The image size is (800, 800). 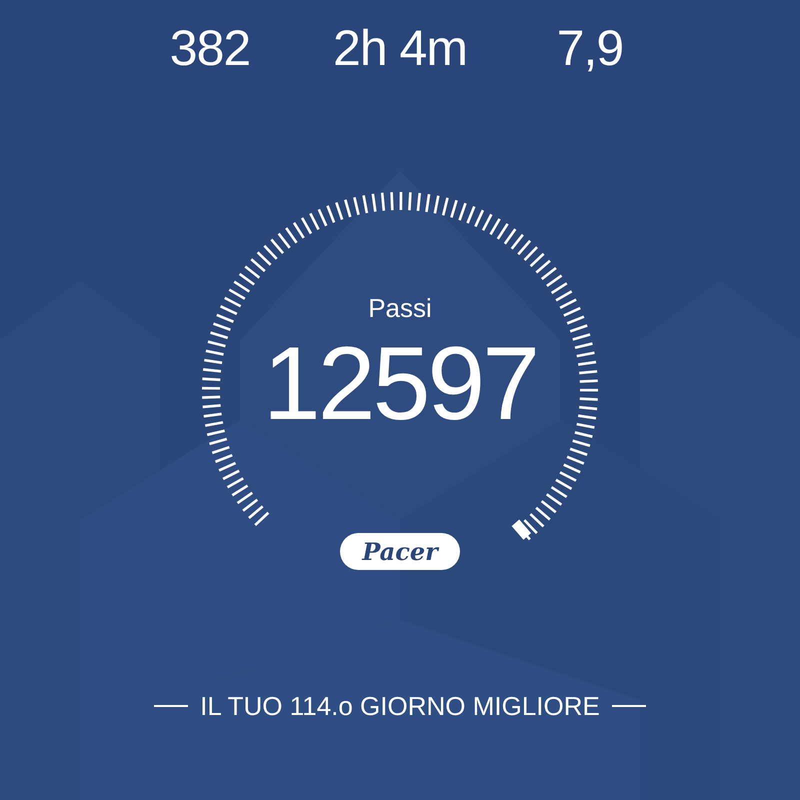 I want to click on stat-value: 7,9, so click(x=590, y=48).